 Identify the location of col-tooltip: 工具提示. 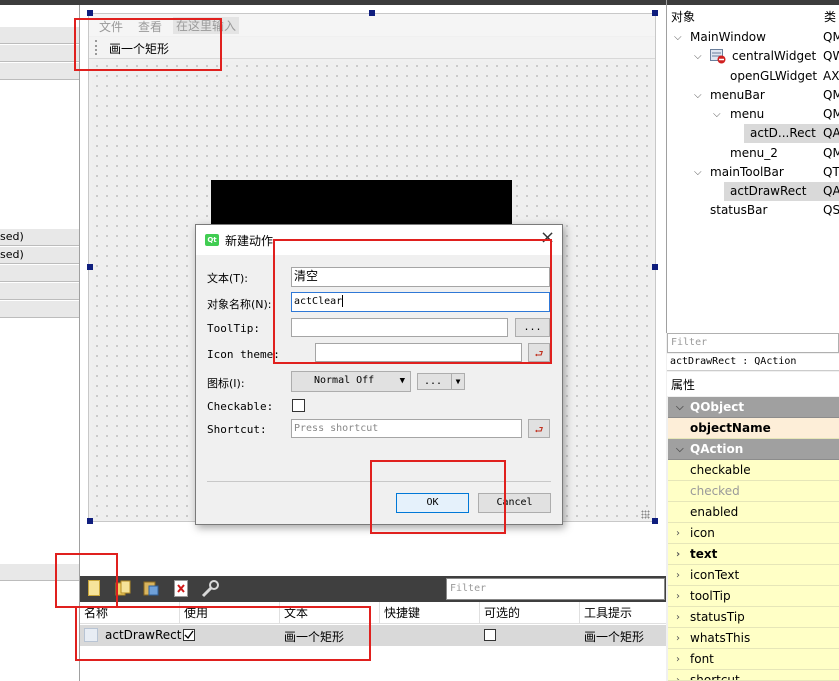
(623, 613).